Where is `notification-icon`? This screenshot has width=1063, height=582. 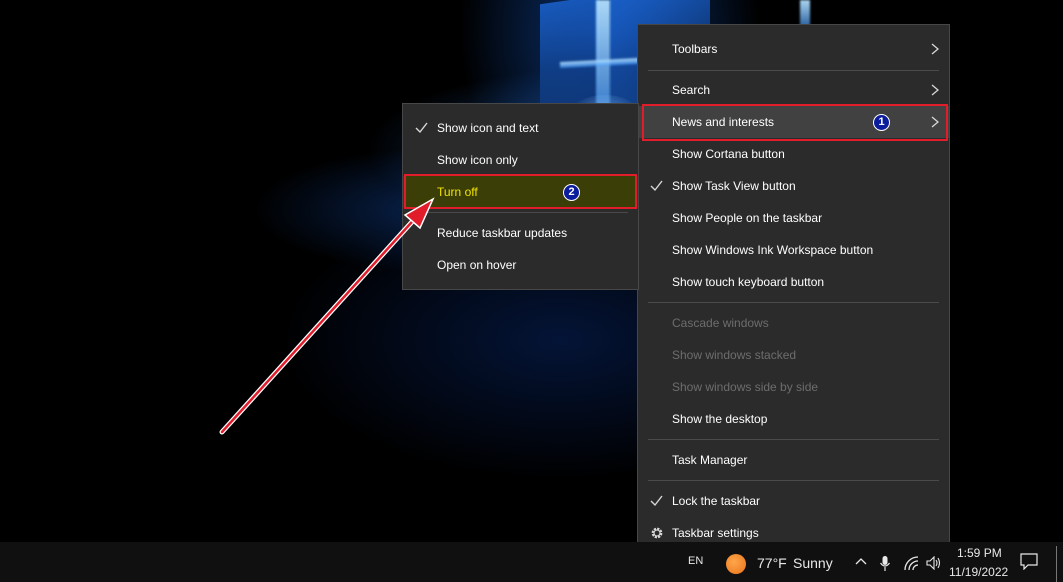 notification-icon is located at coordinates (1029, 561).